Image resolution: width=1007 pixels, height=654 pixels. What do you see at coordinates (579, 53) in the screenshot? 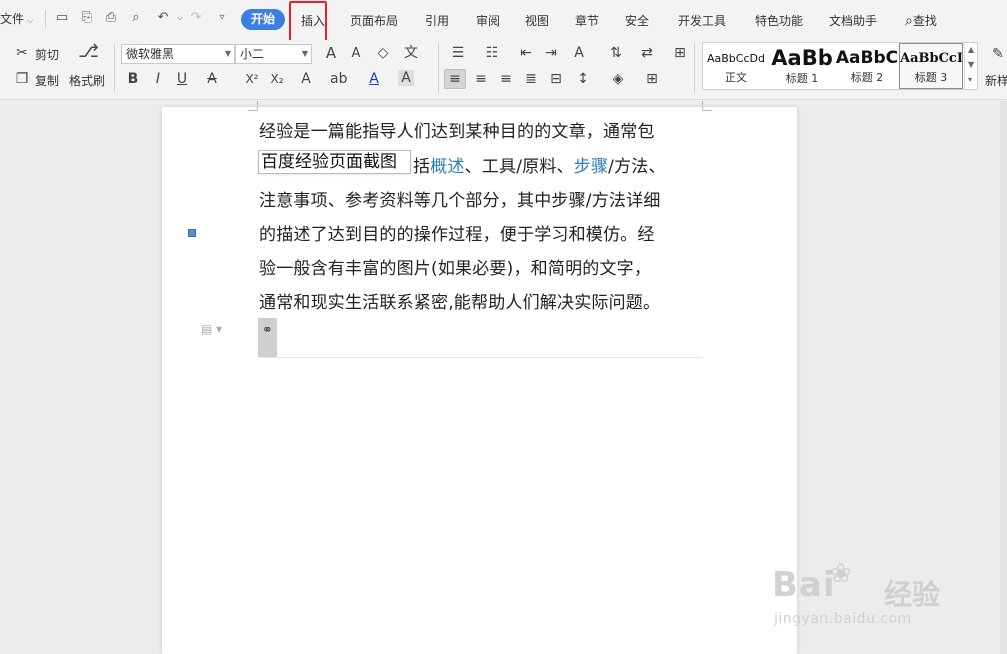
I see `chinese-layout-icon: A` at bounding box center [579, 53].